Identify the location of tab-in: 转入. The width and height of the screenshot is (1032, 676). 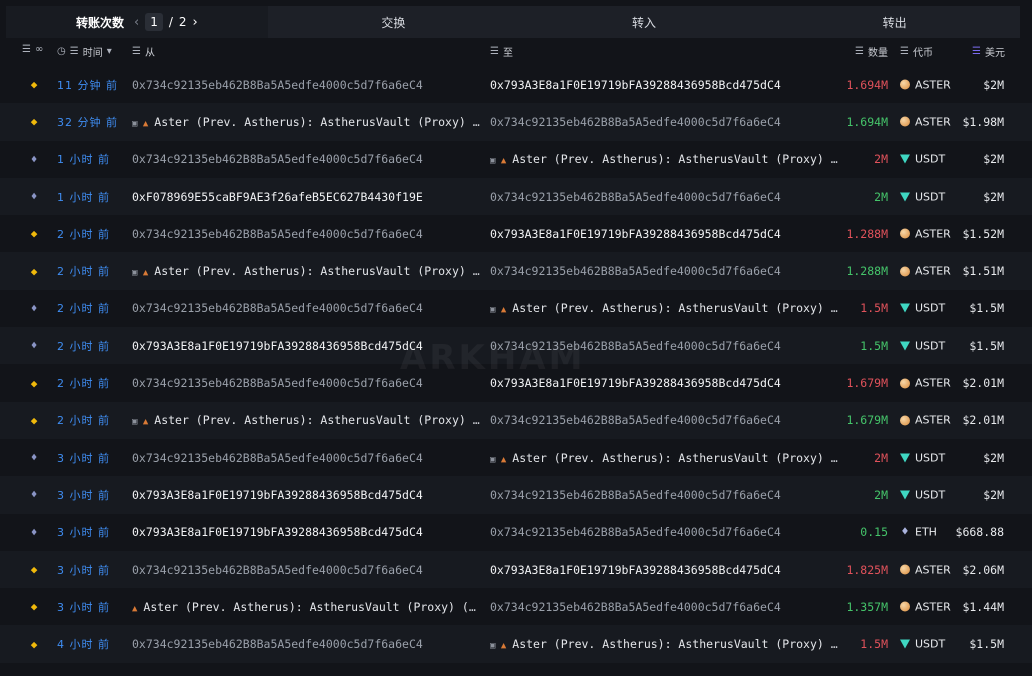
(644, 22).